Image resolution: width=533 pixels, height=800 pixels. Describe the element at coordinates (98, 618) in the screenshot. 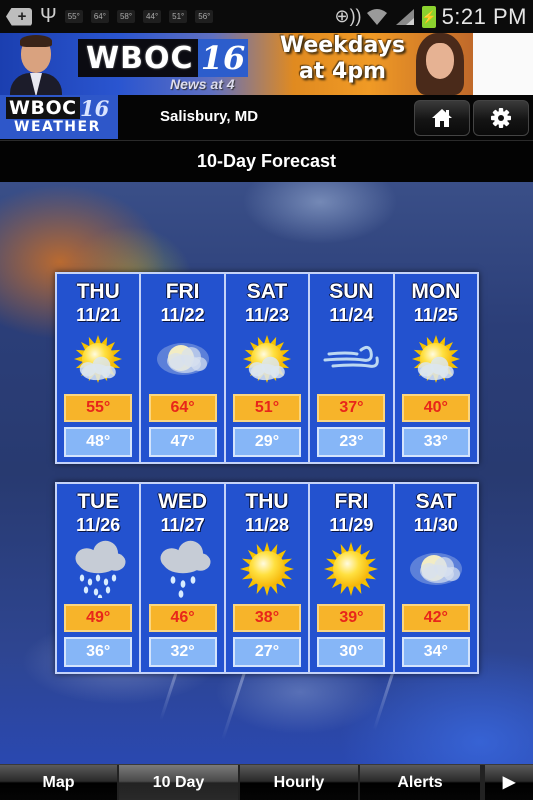

I see `high-temp: 49°` at that location.